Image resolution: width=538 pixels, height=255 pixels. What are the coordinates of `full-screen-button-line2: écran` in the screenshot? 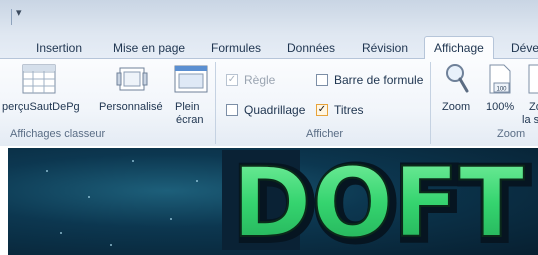 It's located at (190, 120).